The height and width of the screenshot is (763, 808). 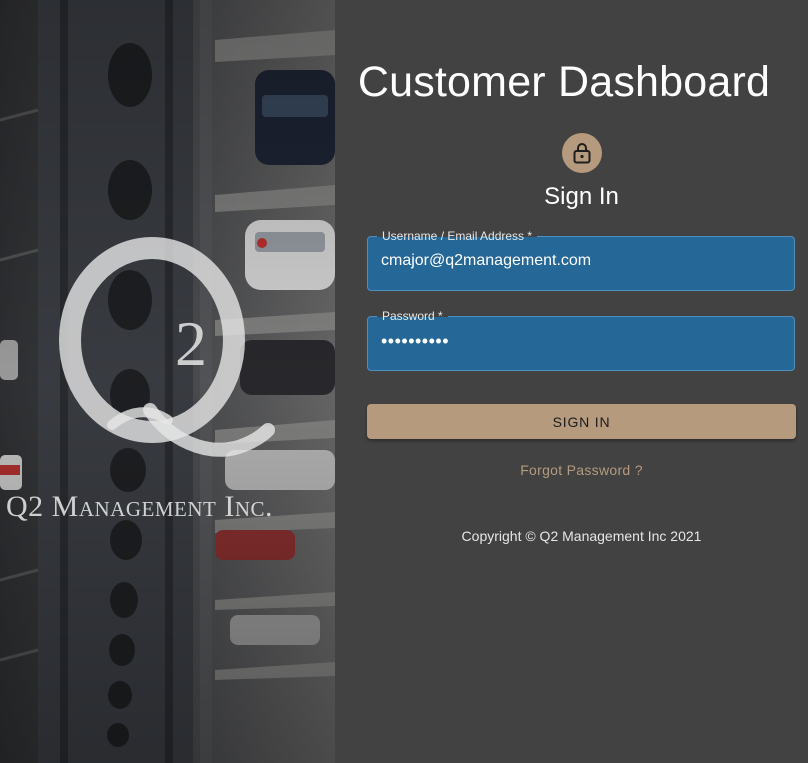 I want to click on username-label: Username / Email Address *, so click(x=457, y=236).